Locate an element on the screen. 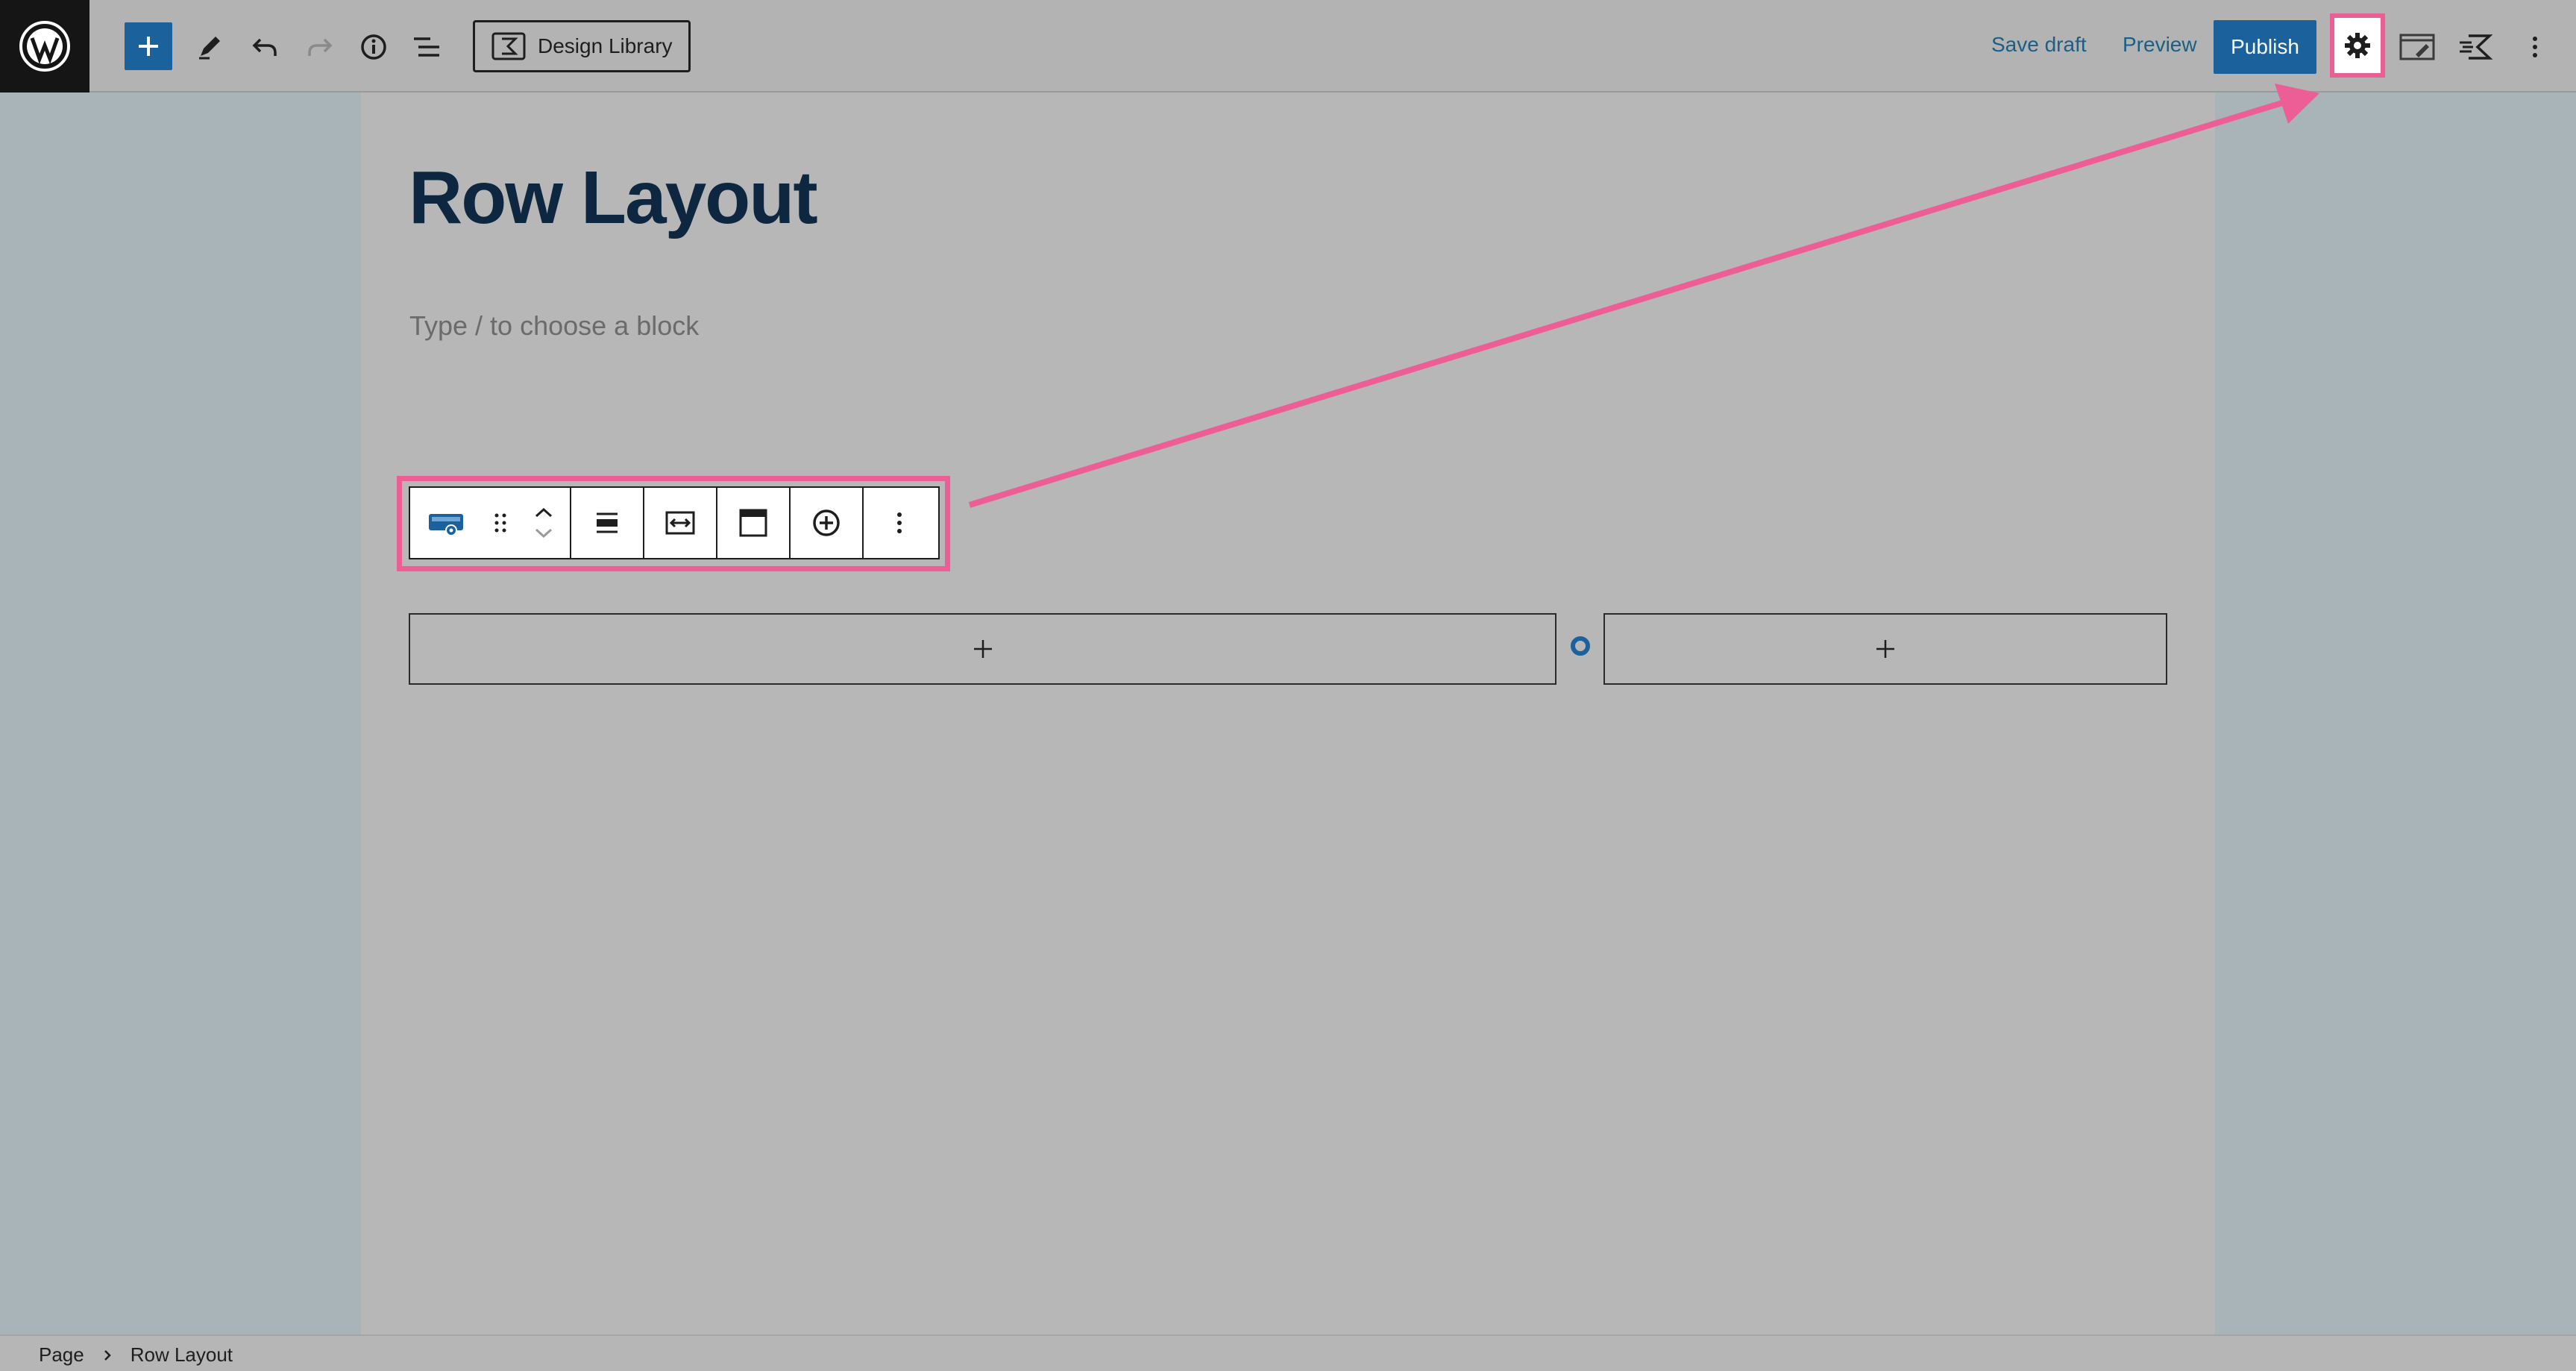  block-header-icon is located at coordinates (753, 523).